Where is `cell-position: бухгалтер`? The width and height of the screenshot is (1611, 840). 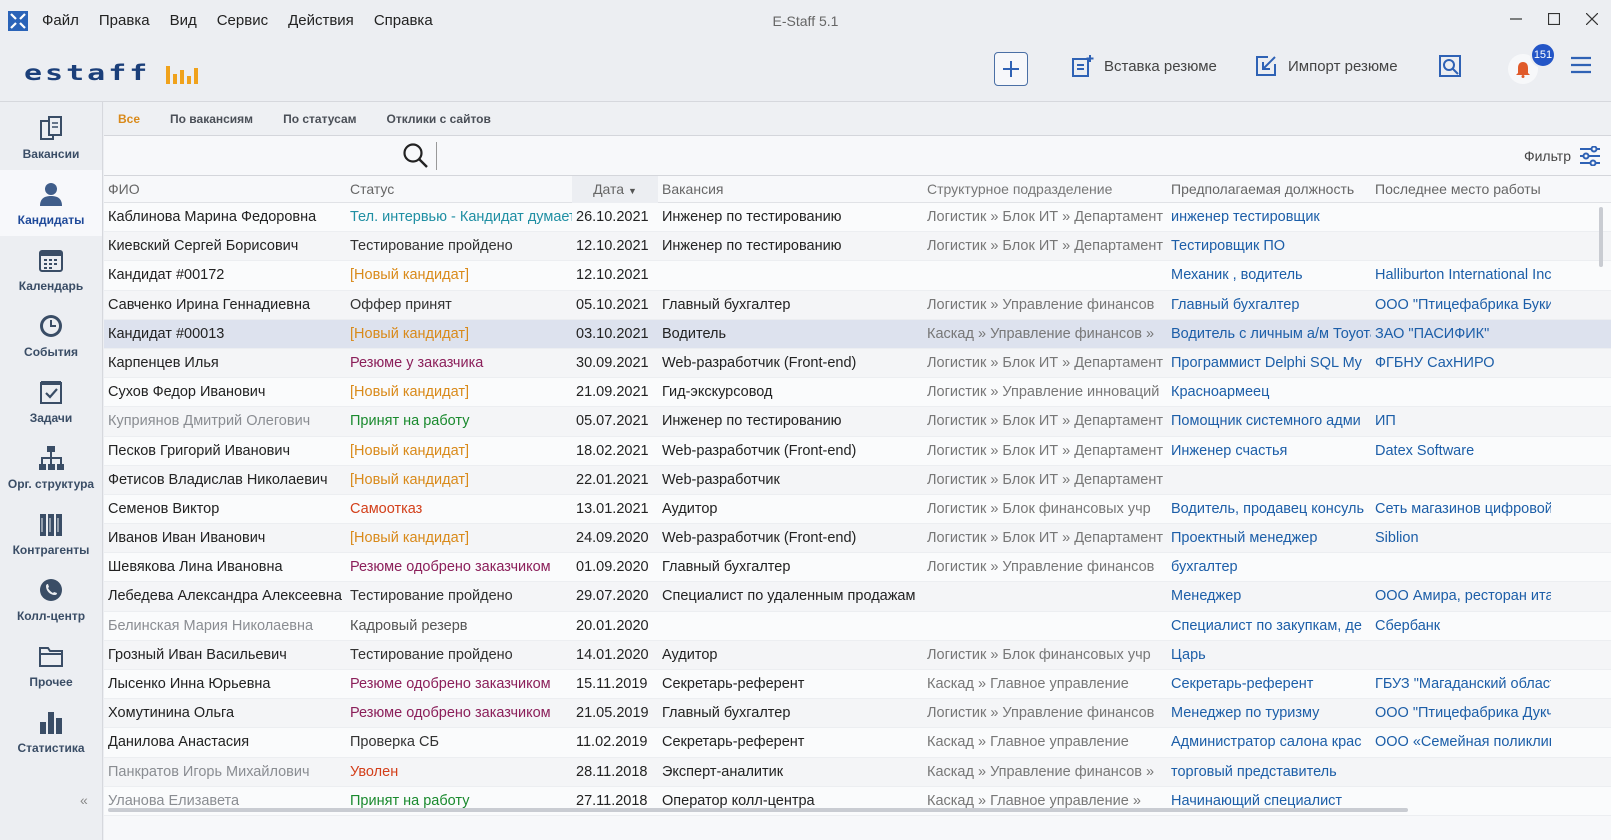 cell-position: бухгалтер is located at coordinates (1269, 567).